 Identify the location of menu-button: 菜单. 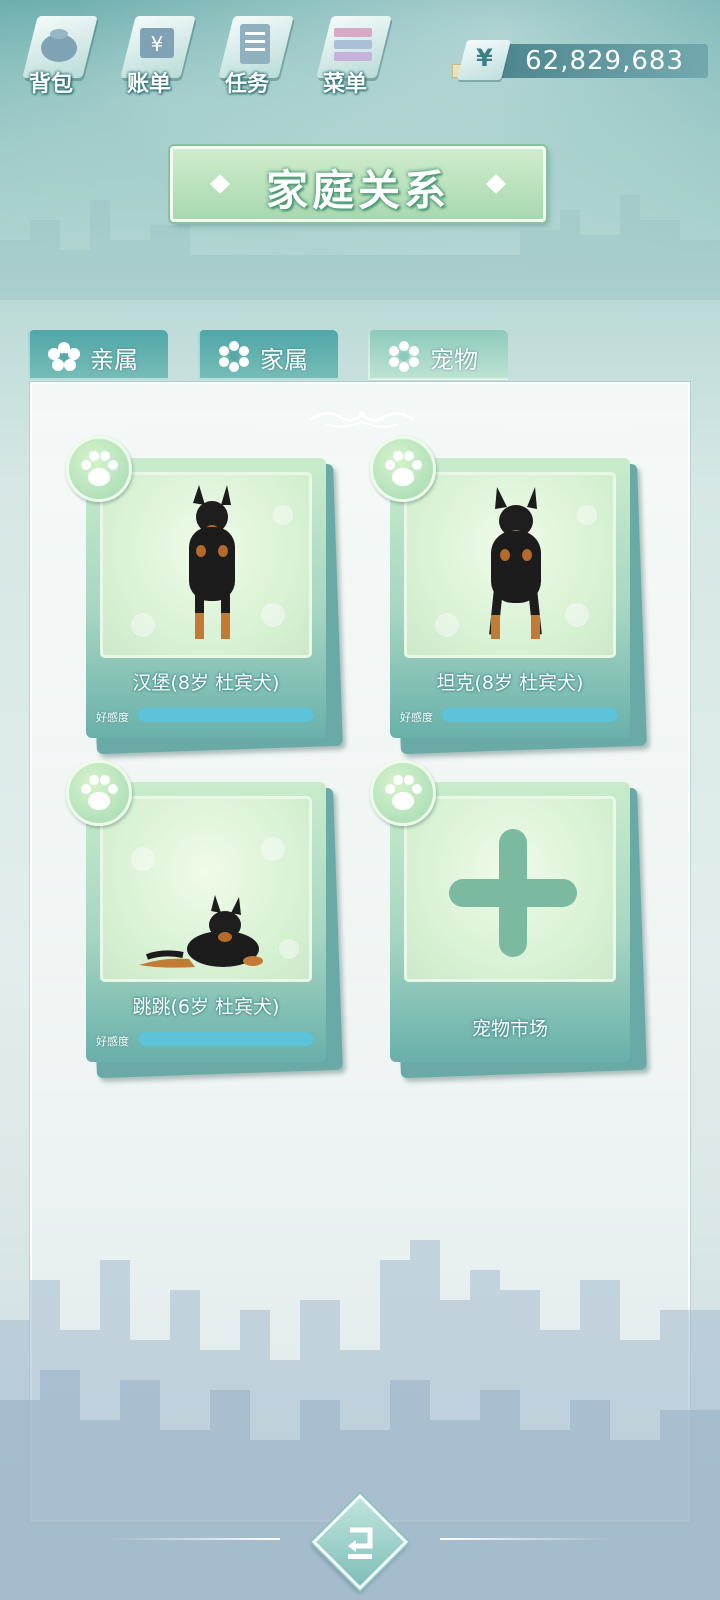
(355, 55).